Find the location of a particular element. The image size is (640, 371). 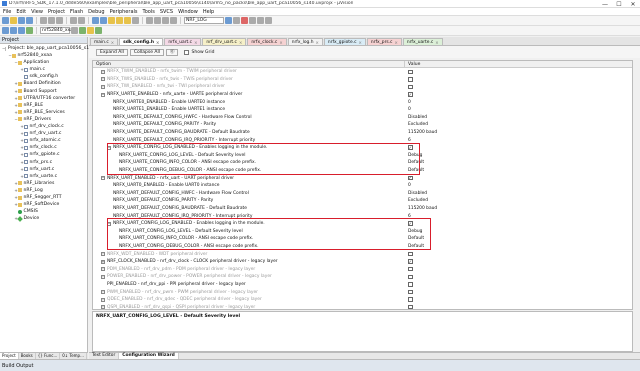

menu-help: Help is located at coordinates (208, 12).